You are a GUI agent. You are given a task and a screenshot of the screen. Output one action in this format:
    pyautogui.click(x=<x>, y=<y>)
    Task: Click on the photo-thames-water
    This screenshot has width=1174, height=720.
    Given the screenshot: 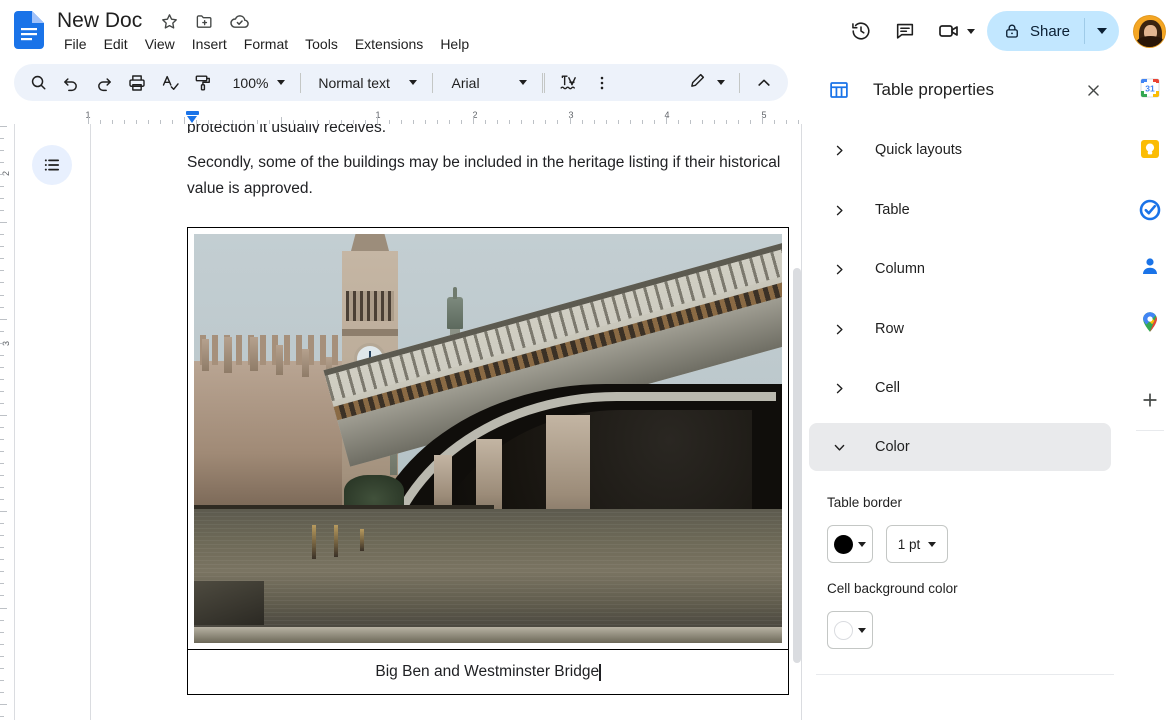 What is the action you would take?
    pyautogui.click(x=488, y=569)
    